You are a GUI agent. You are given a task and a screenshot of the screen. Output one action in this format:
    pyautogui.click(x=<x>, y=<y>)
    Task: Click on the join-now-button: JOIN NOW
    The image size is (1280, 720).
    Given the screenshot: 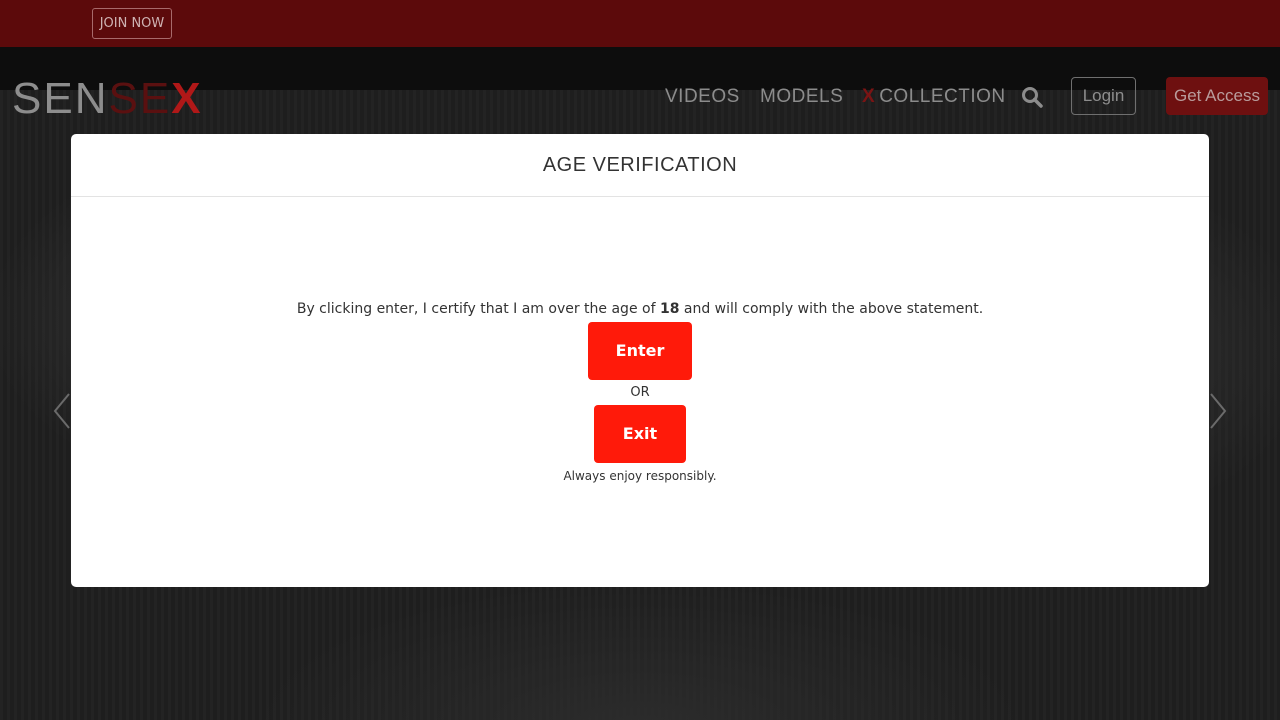 What is the action you would take?
    pyautogui.click(x=132, y=23)
    